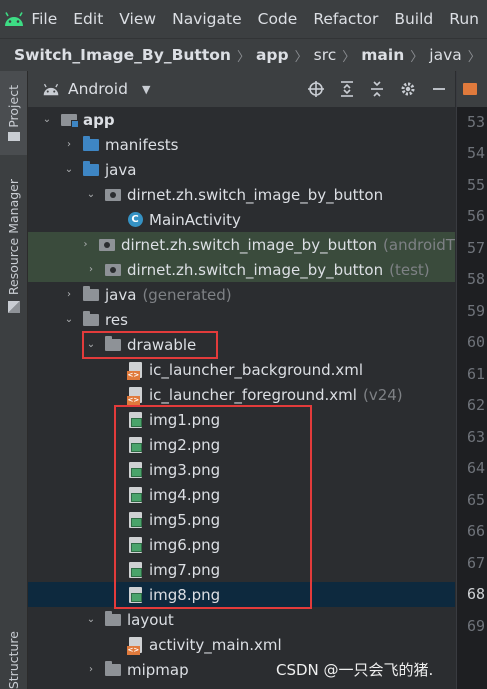 This screenshot has width=487, height=689. What do you see at coordinates (241, 419) in the screenshot?
I see `tree-row-file: img1.png` at bounding box center [241, 419].